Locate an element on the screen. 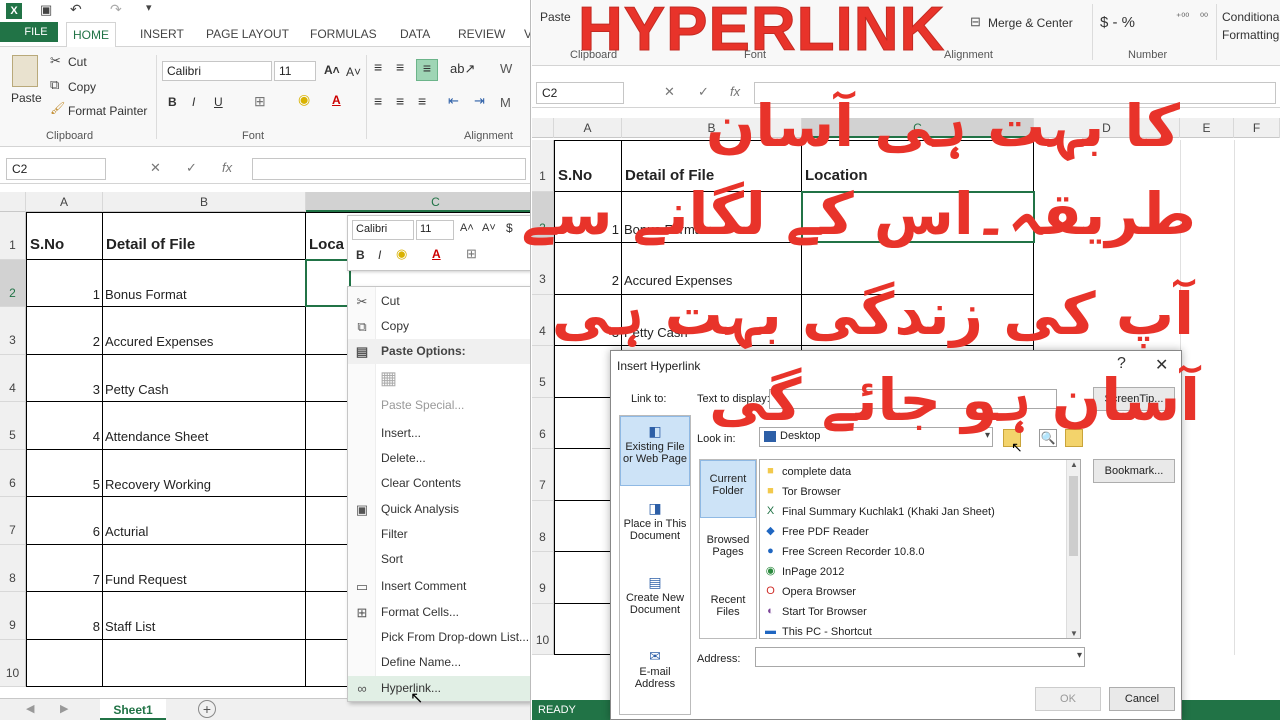  link-to-new-document: ▤ Create New Document is located at coordinates (655, 601).